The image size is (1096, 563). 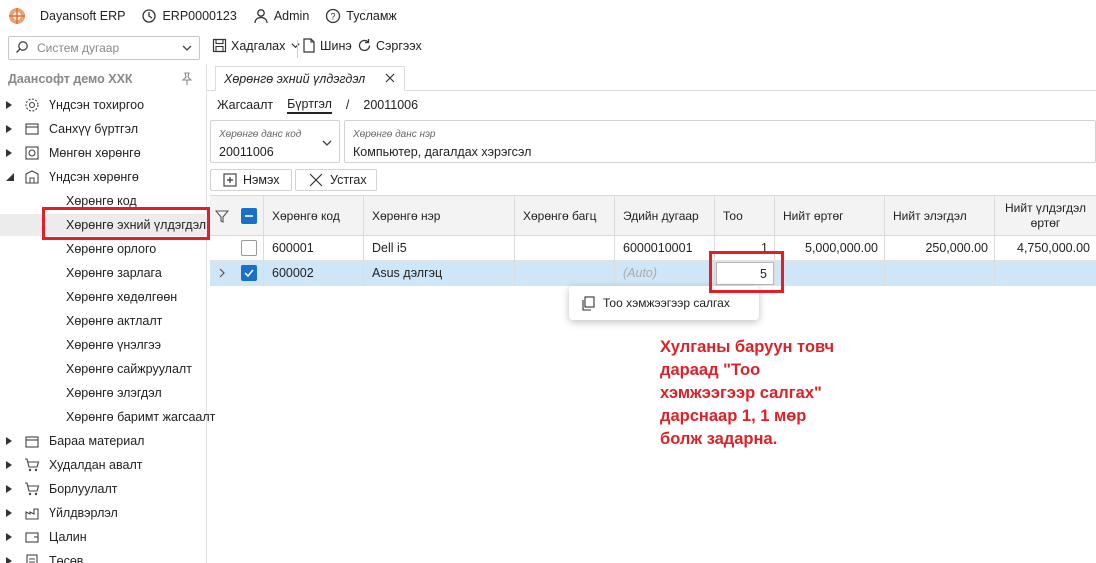 I want to click on sidebar-item-cash: Мөнгөн хөрөнгө, so click(x=103, y=153).